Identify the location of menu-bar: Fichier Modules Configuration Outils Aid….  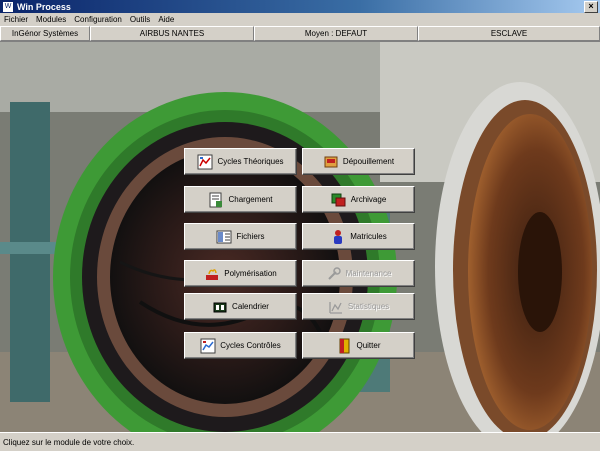
(300, 19).